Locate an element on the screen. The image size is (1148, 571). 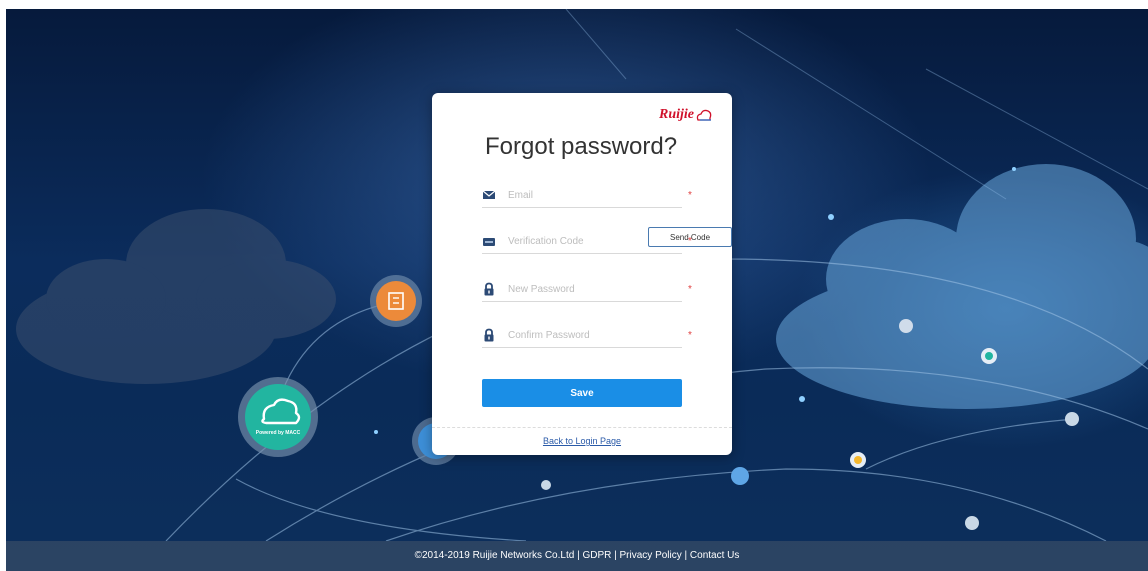
verification-code-input is located at coordinates (576, 241).